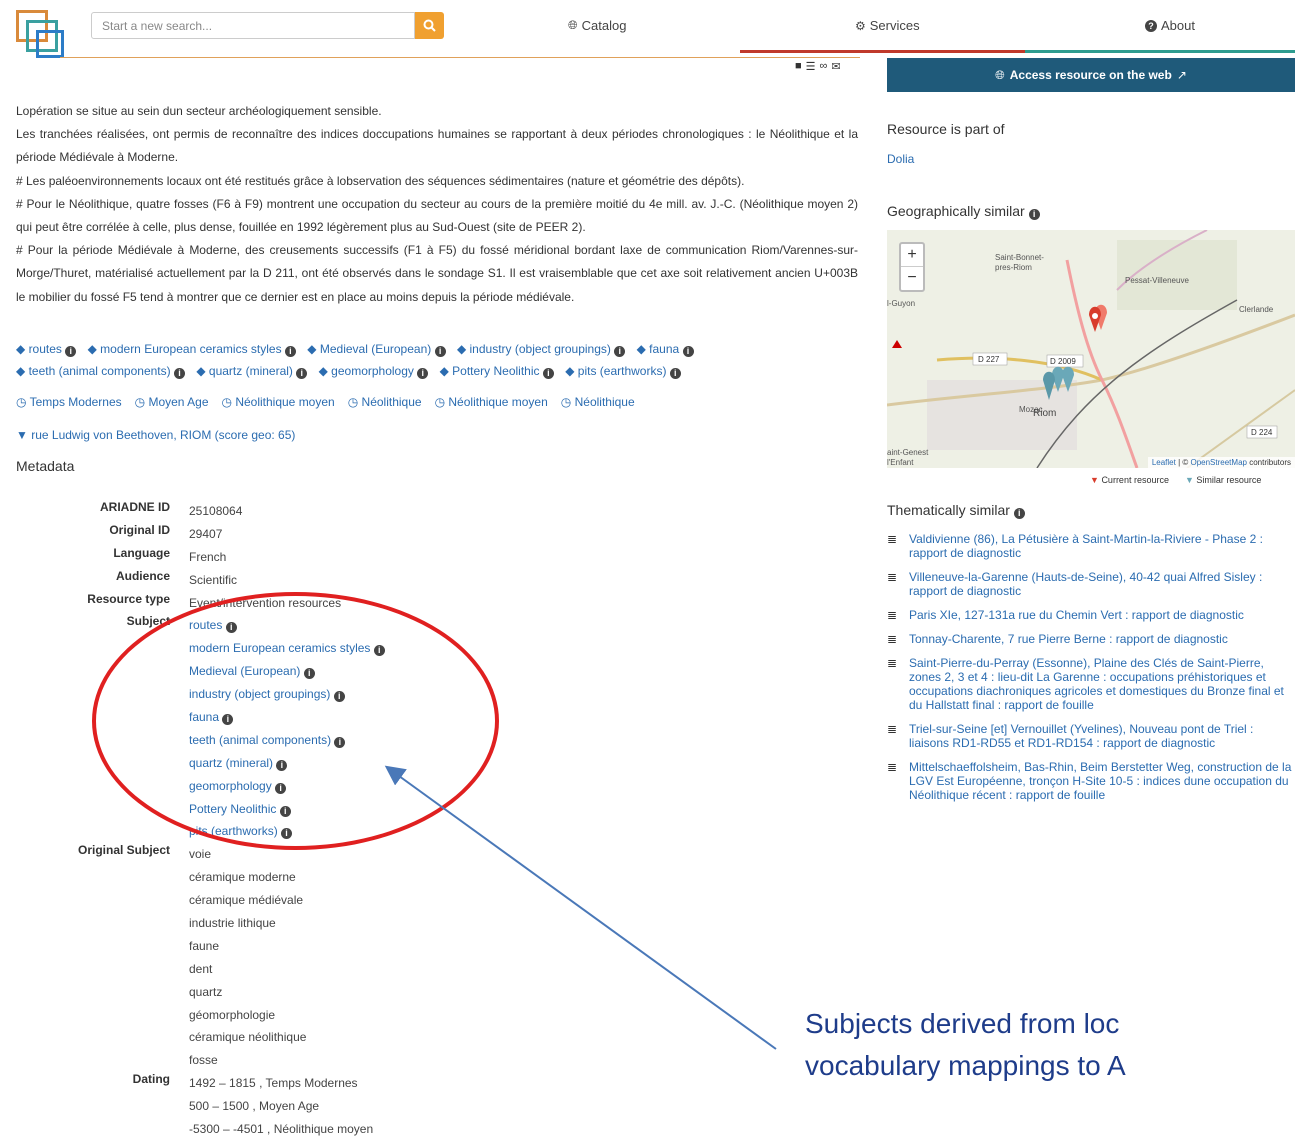  Describe the element at coordinates (824, 66) in the screenshot. I see `link-icon: ∞` at that location.